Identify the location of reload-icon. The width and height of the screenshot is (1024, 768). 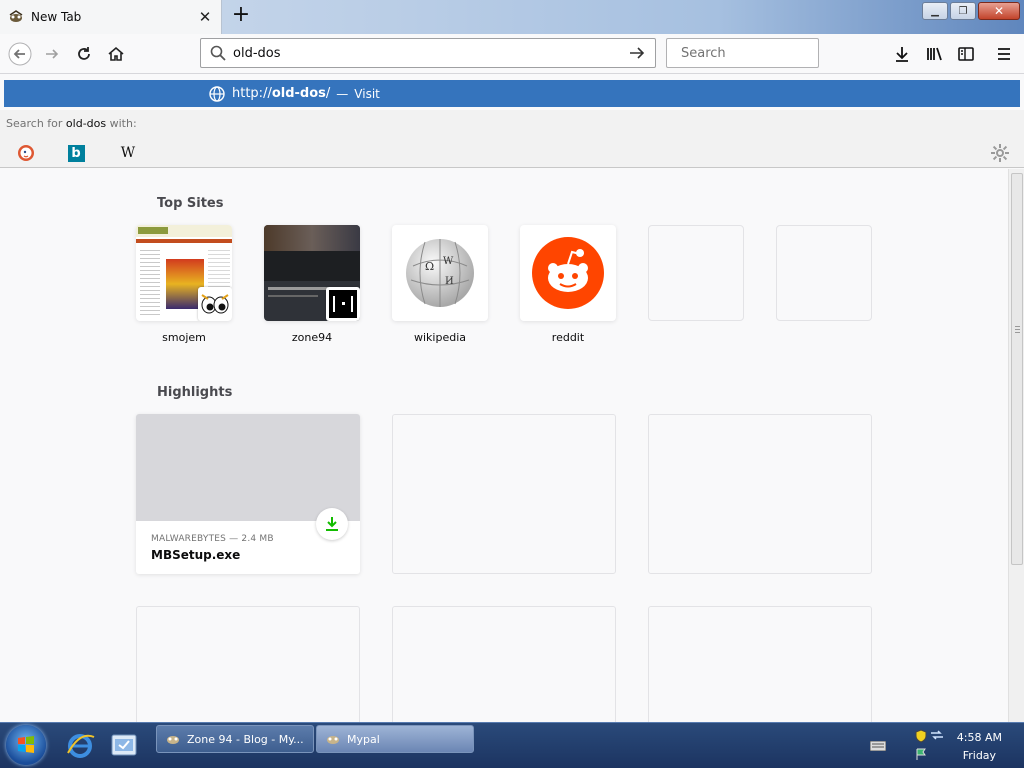
(84, 53).